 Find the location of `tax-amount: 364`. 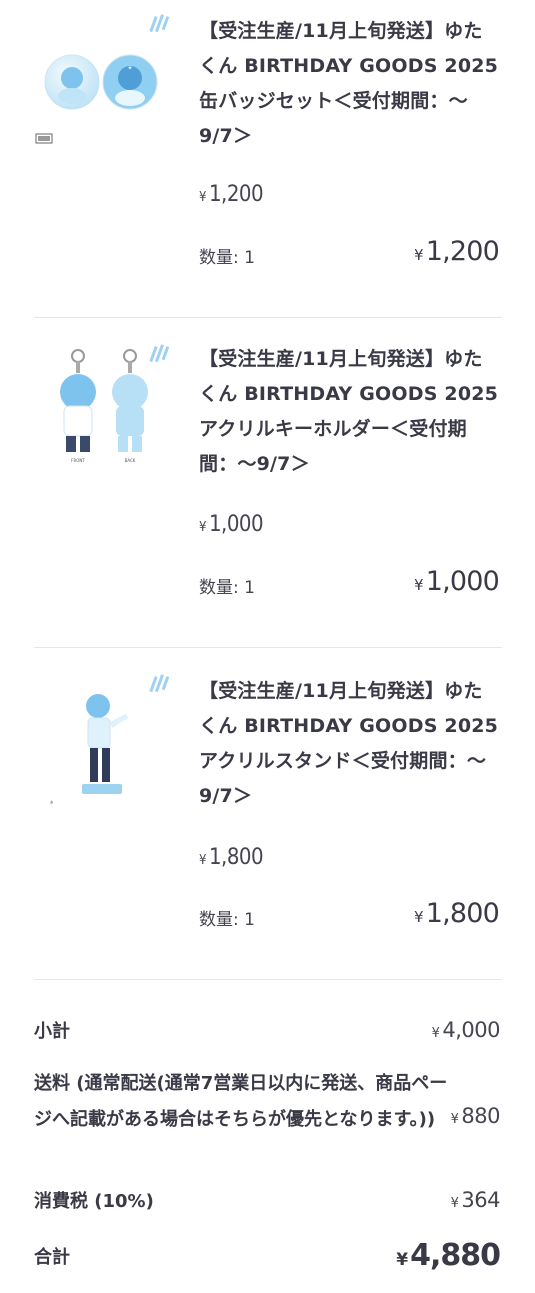

tax-amount: 364 is located at coordinates (480, 1200).